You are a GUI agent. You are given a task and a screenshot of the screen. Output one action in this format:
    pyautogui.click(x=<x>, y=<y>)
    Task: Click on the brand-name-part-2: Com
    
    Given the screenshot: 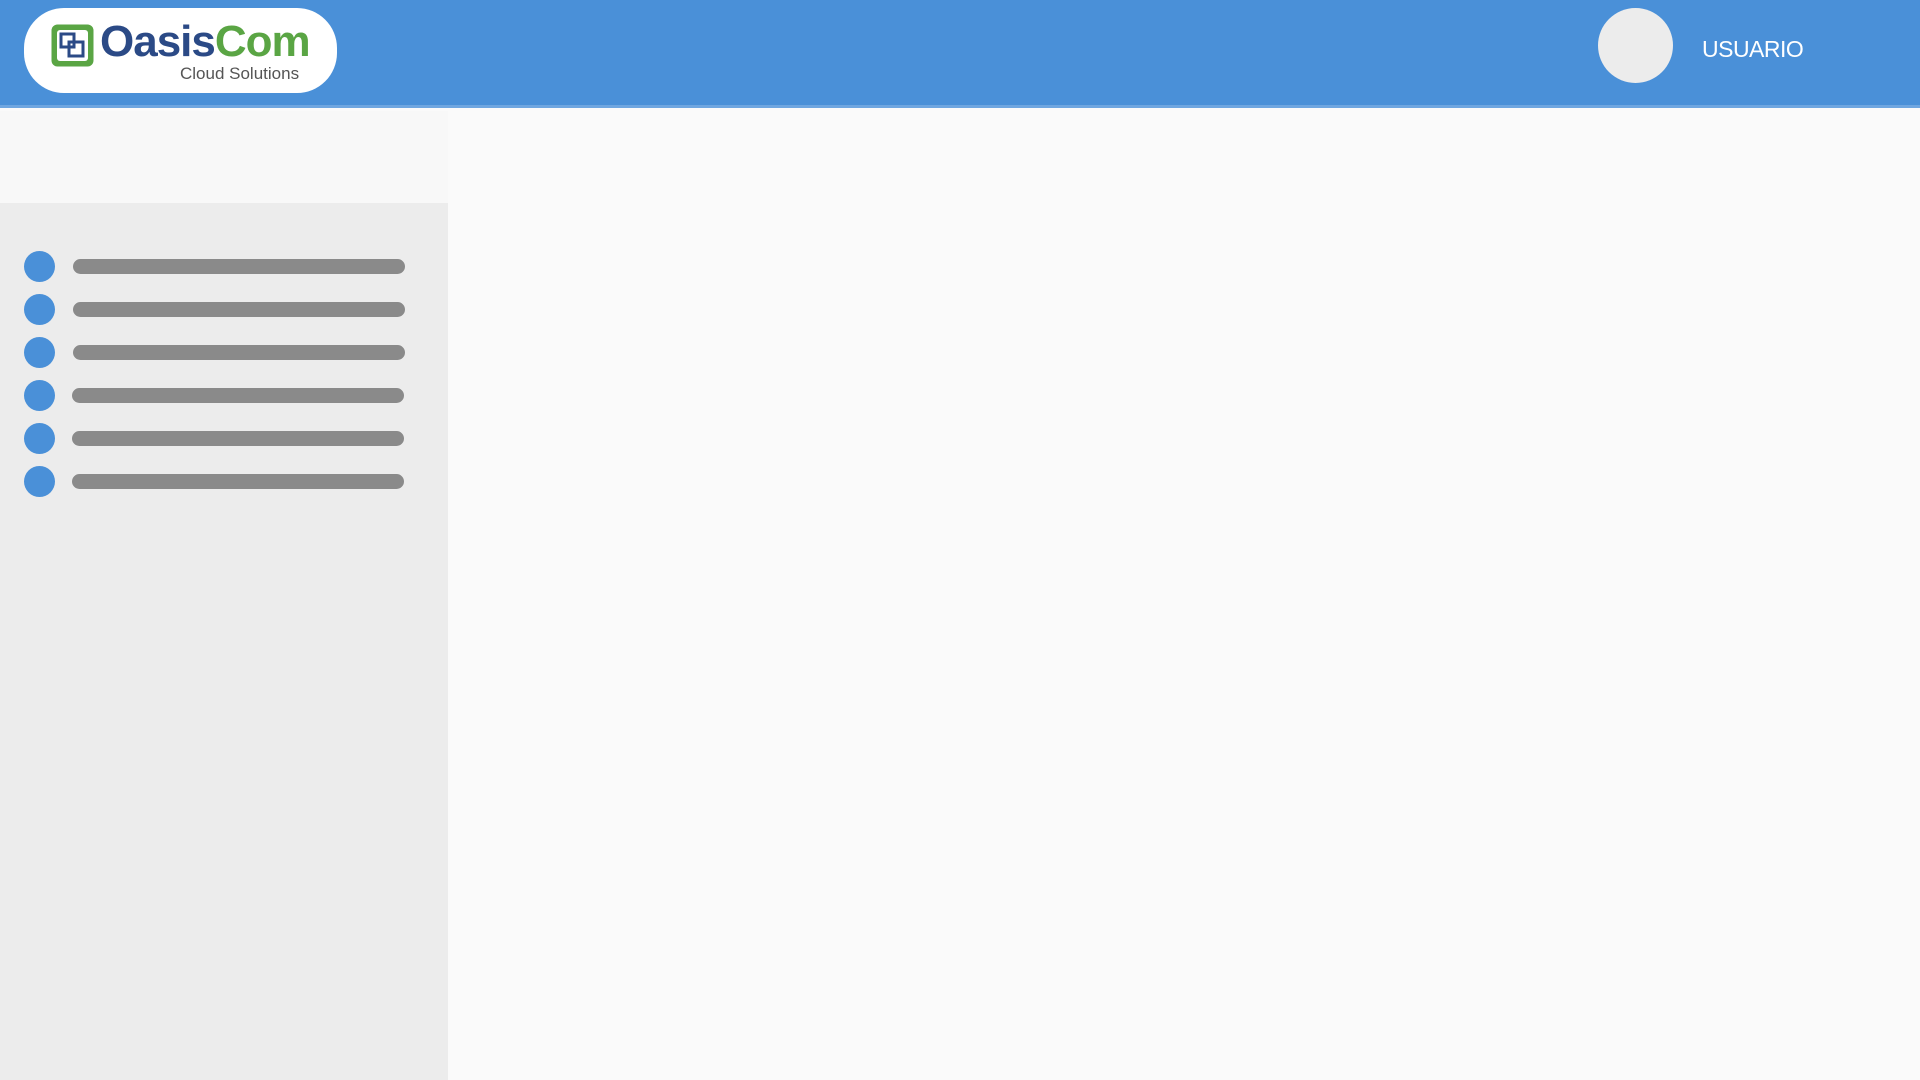 What is the action you would take?
    pyautogui.click(x=262, y=41)
    